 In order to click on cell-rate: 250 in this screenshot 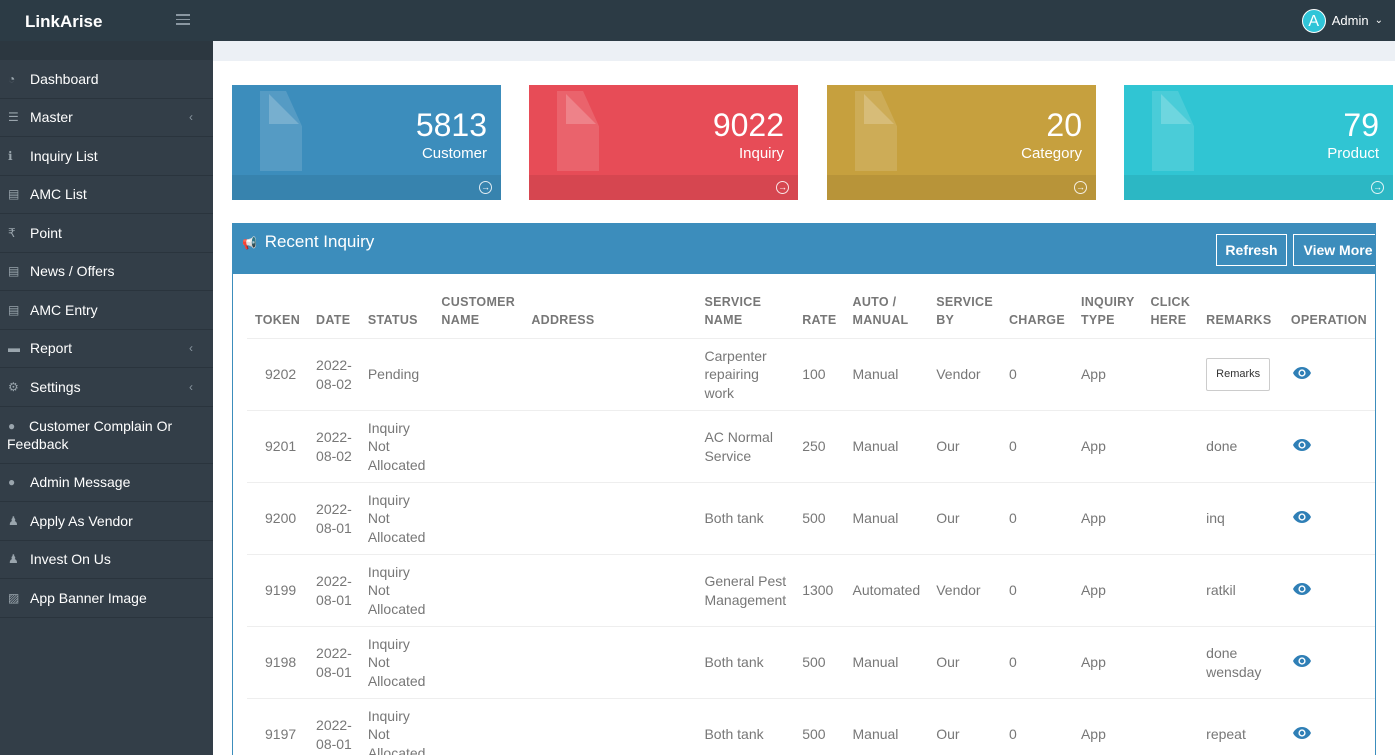, I will do `click(819, 446)`.